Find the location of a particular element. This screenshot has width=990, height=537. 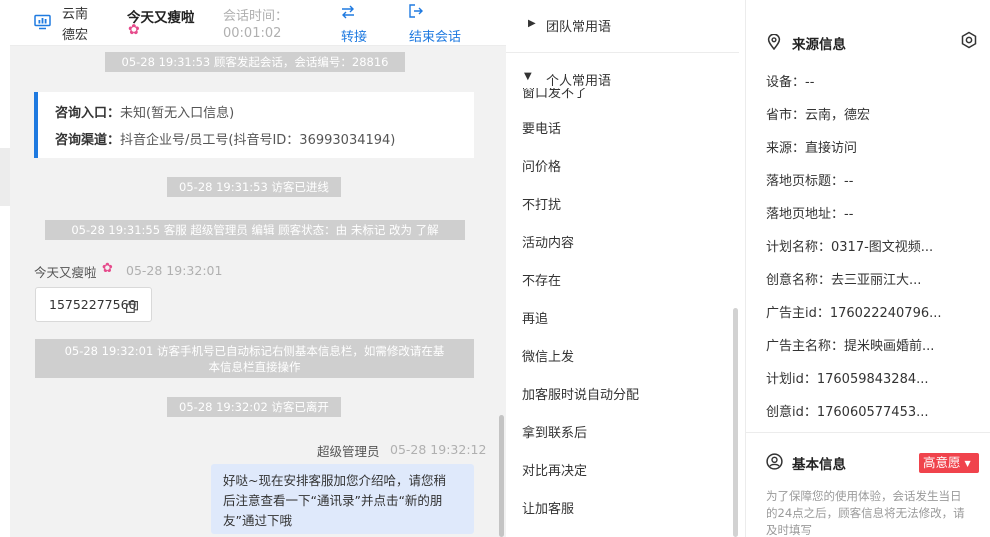

session-time-label: 会话时间： is located at coordinates (256, 16).